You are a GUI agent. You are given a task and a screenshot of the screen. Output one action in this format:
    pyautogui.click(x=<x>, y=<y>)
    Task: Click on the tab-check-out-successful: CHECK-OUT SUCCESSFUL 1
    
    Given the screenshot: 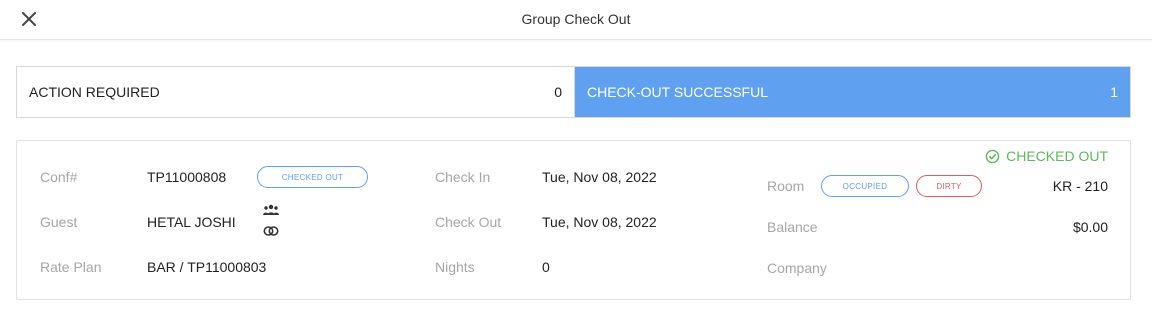 What is the action you would take?
    pyautogui.click(x=852, y=92)
    